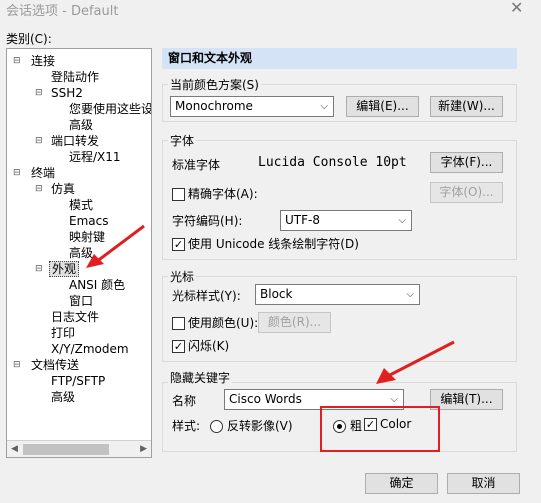 The width and height of the screenshot is (541, 503). What do you see at coordinates (115, 246) in the screenshot?
I see `annotation-arrow-appearance` at bounding box center [115, 246].